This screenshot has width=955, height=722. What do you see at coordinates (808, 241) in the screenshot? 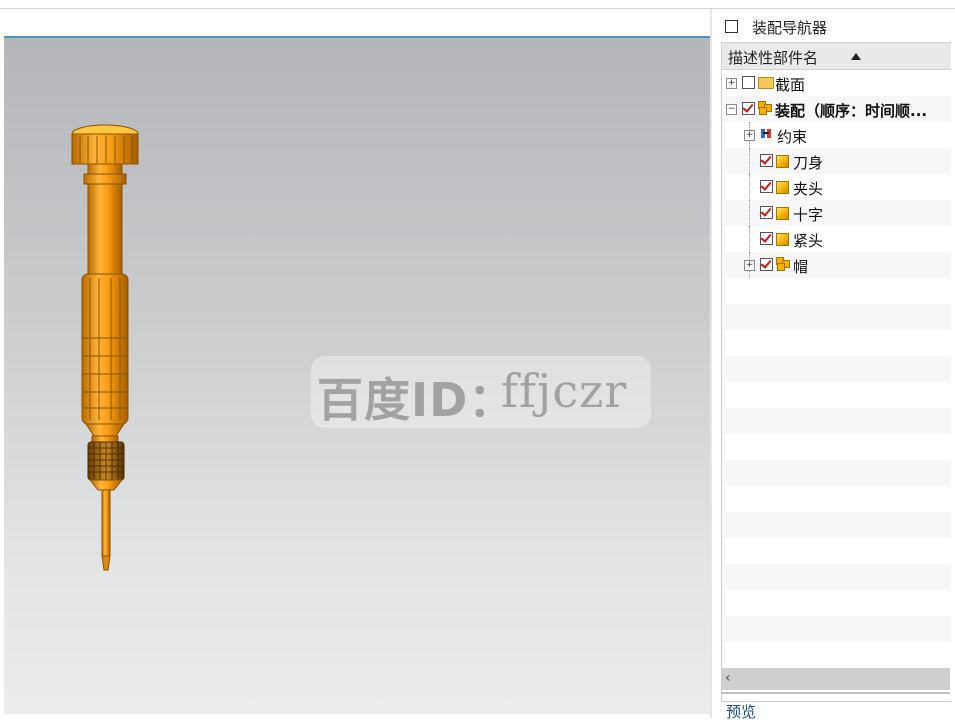
I see `tree-row-label: 紧头` at bounding box center [808, 241].